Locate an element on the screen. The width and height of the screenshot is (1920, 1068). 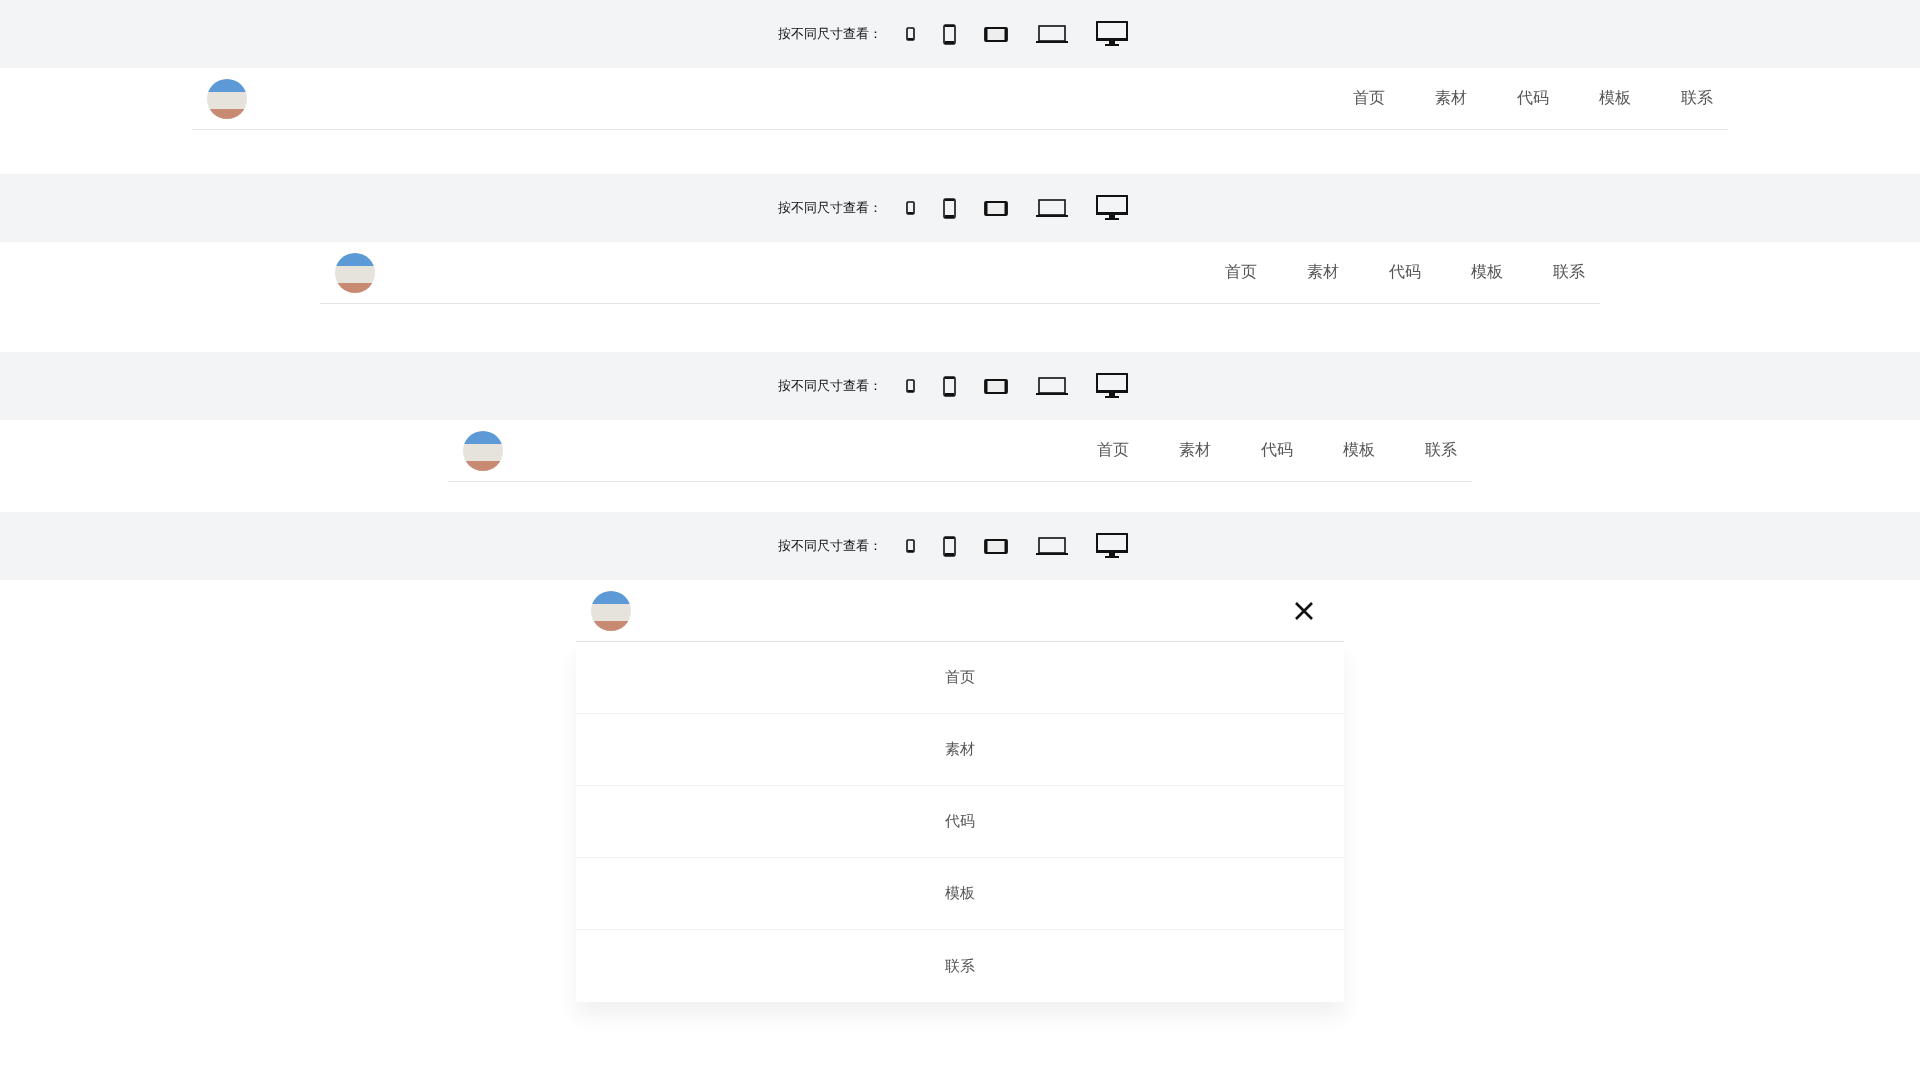
menu-item: 代码 is located at coordinates (960, 822).